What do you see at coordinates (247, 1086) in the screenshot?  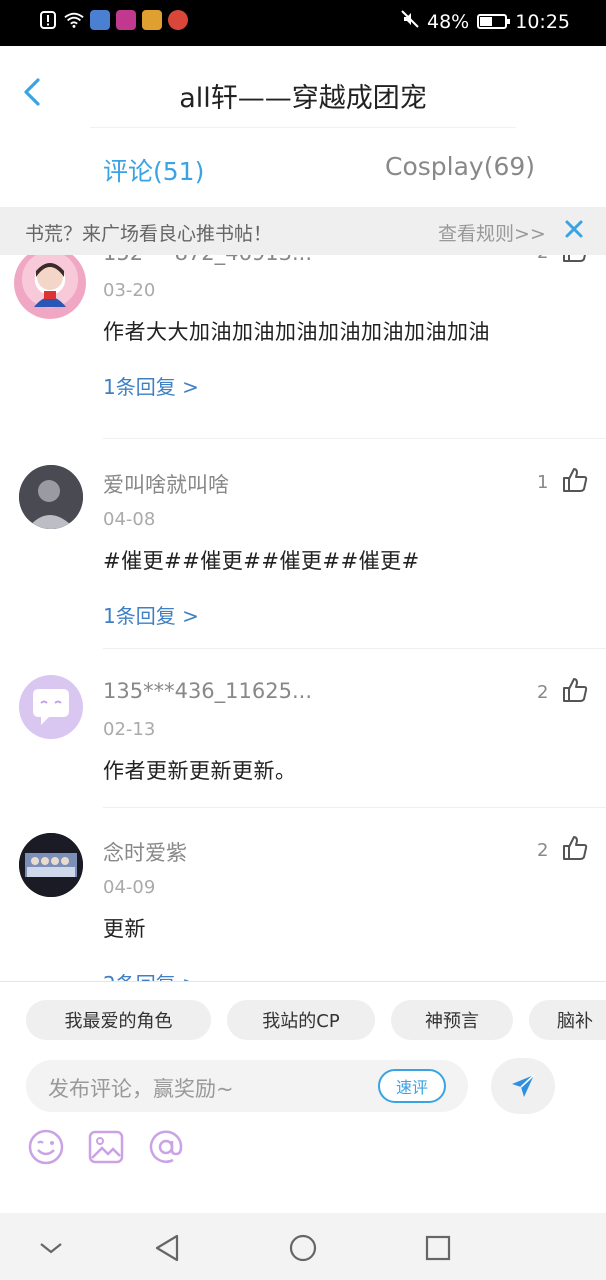 I see `comment-input: 发布评论，赢奖励~ 速评` at bounding box center [247, 1086].